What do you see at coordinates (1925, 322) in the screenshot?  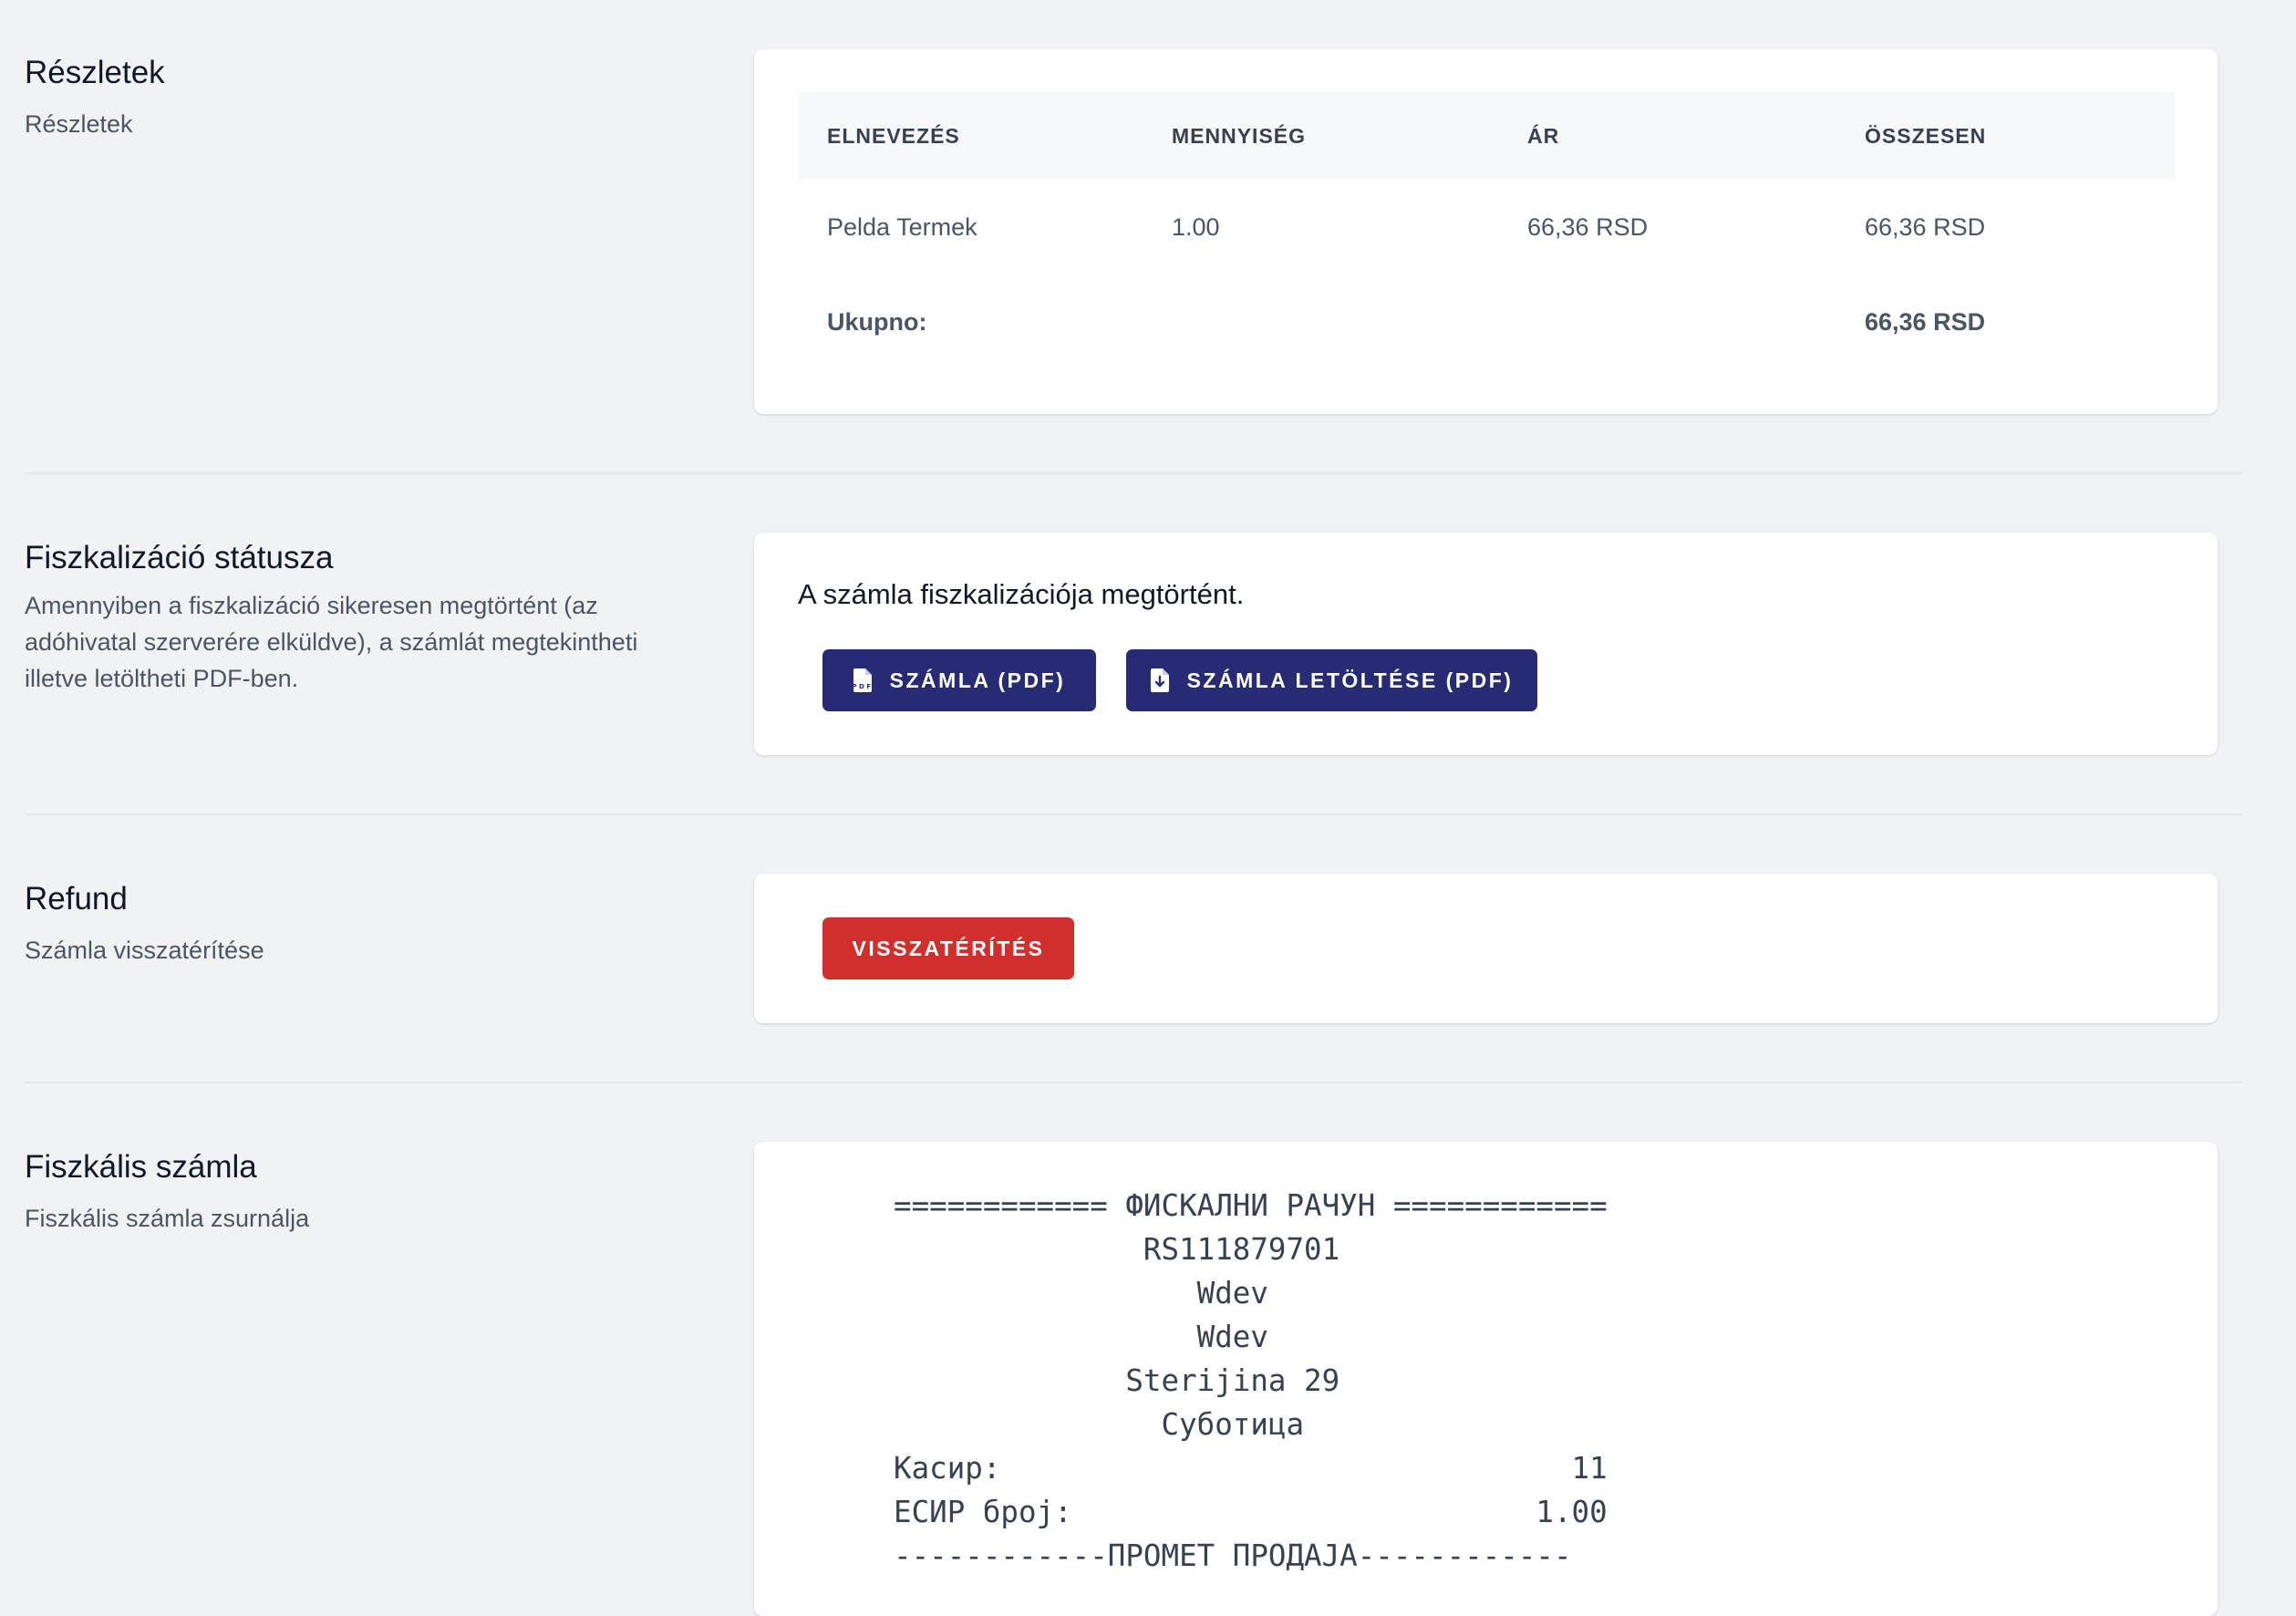 I see `grand-total-value: 66,36 RSD` at bounding box center [1925, 322].